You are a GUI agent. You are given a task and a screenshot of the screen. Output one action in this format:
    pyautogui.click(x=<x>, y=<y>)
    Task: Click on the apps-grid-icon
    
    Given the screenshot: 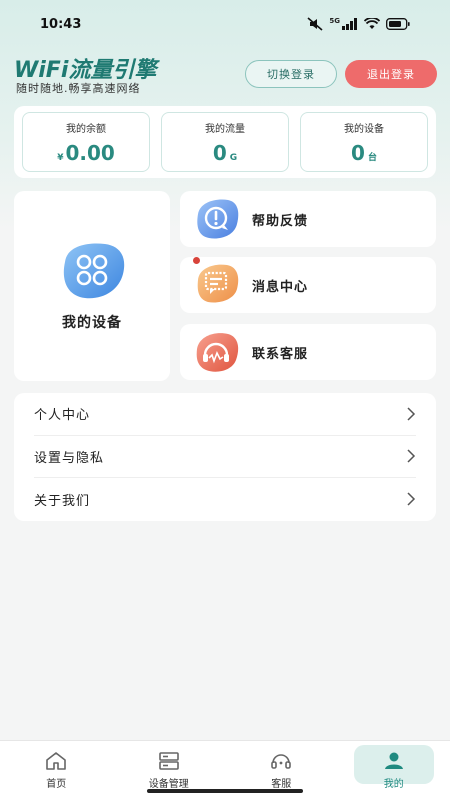 What is the action you would take?
    pyautogui.click(x=94, y=271)
    